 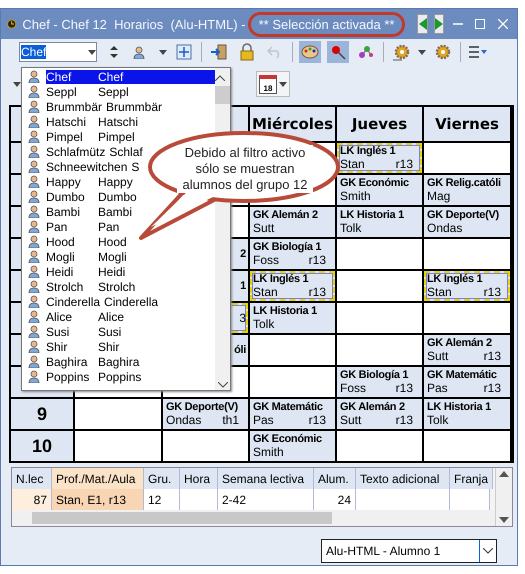 I want to click on list-item: Hatschi Hatschi, so click(x=121, y=121).